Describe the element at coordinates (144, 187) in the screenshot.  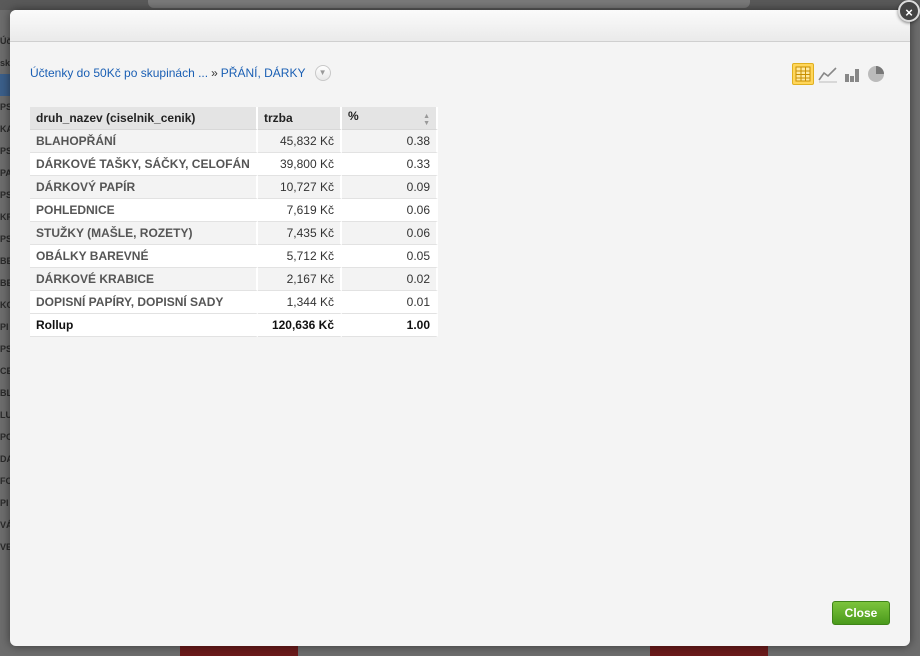
I see `cell-name: DÁRKOVÝ PAPÍR` at that location.